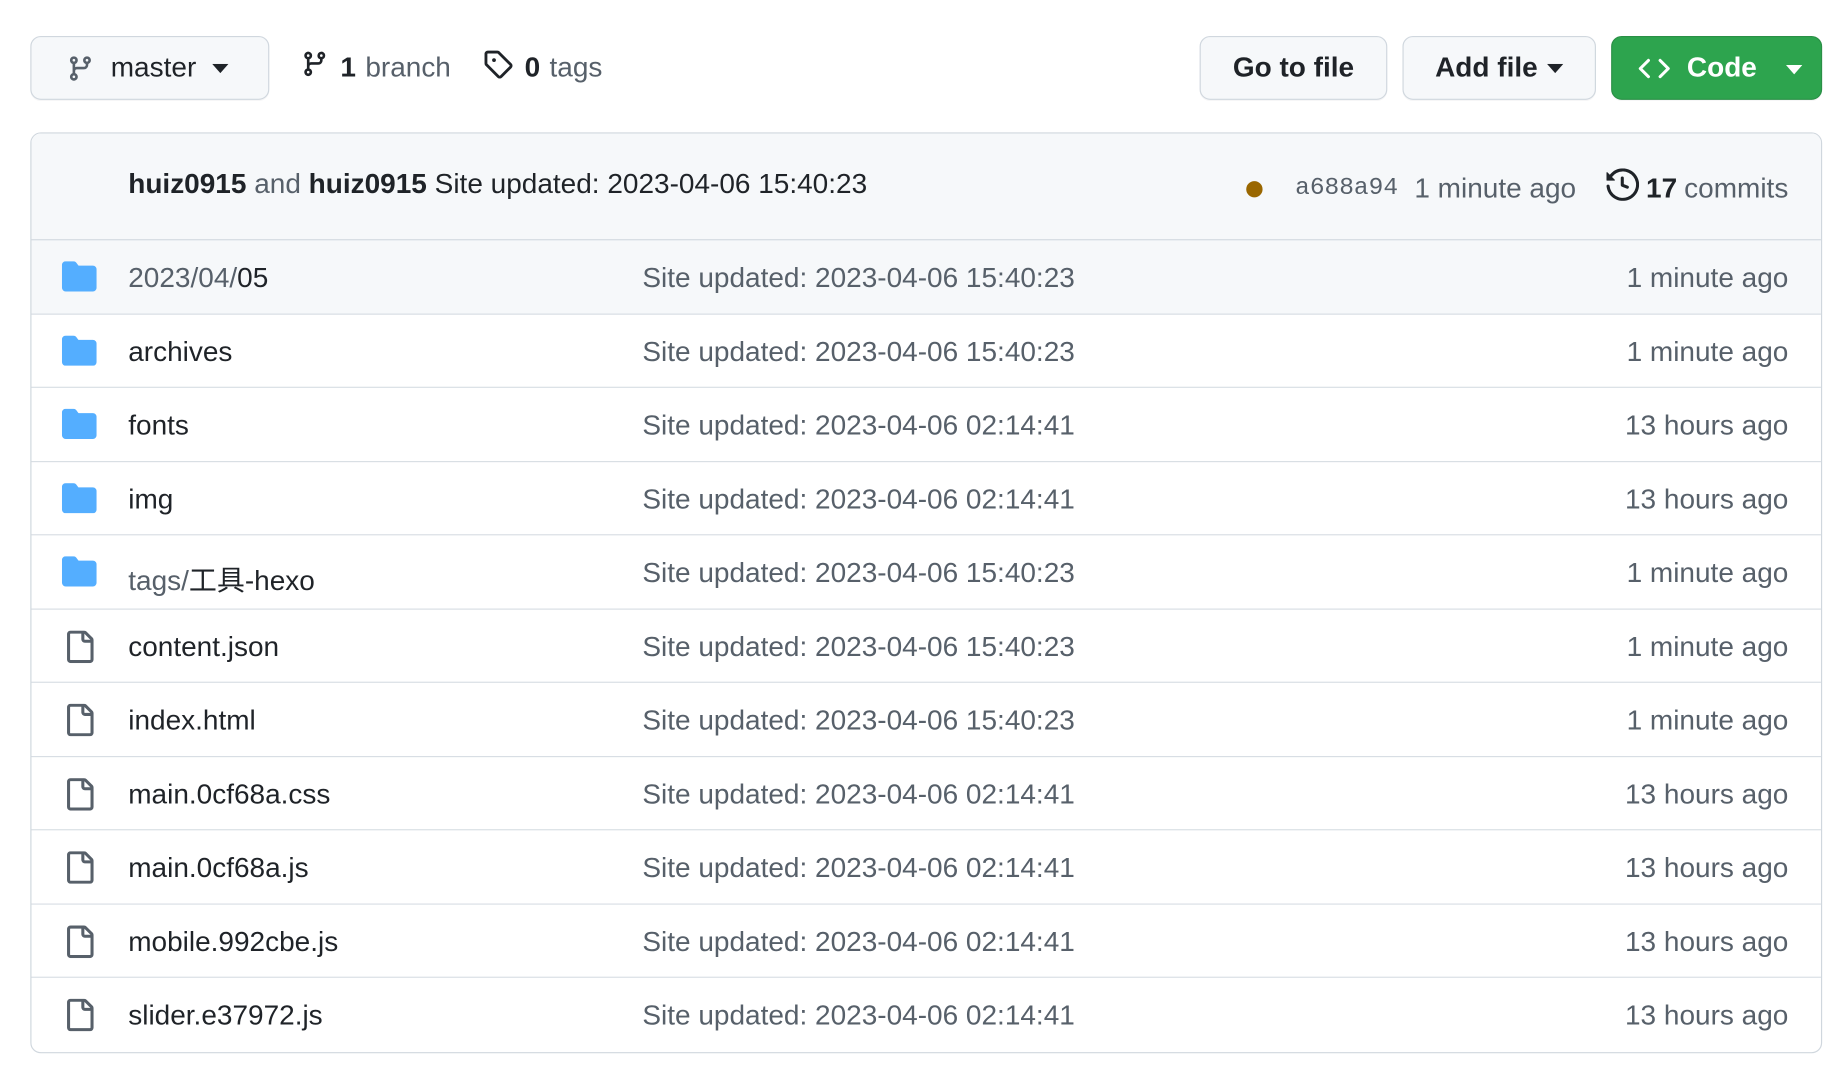  What do you see at coordinates (251, 581) in the screenshot?
I see `file-name: 工具-hexo` at bounding box center [251, 581].